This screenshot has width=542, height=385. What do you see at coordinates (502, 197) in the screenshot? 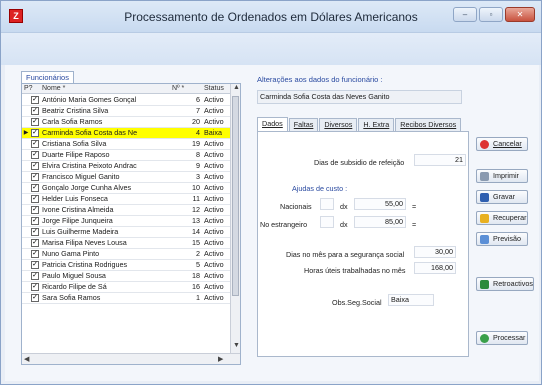
I see `save-button: Gravar` at bounding box center [502, 197].